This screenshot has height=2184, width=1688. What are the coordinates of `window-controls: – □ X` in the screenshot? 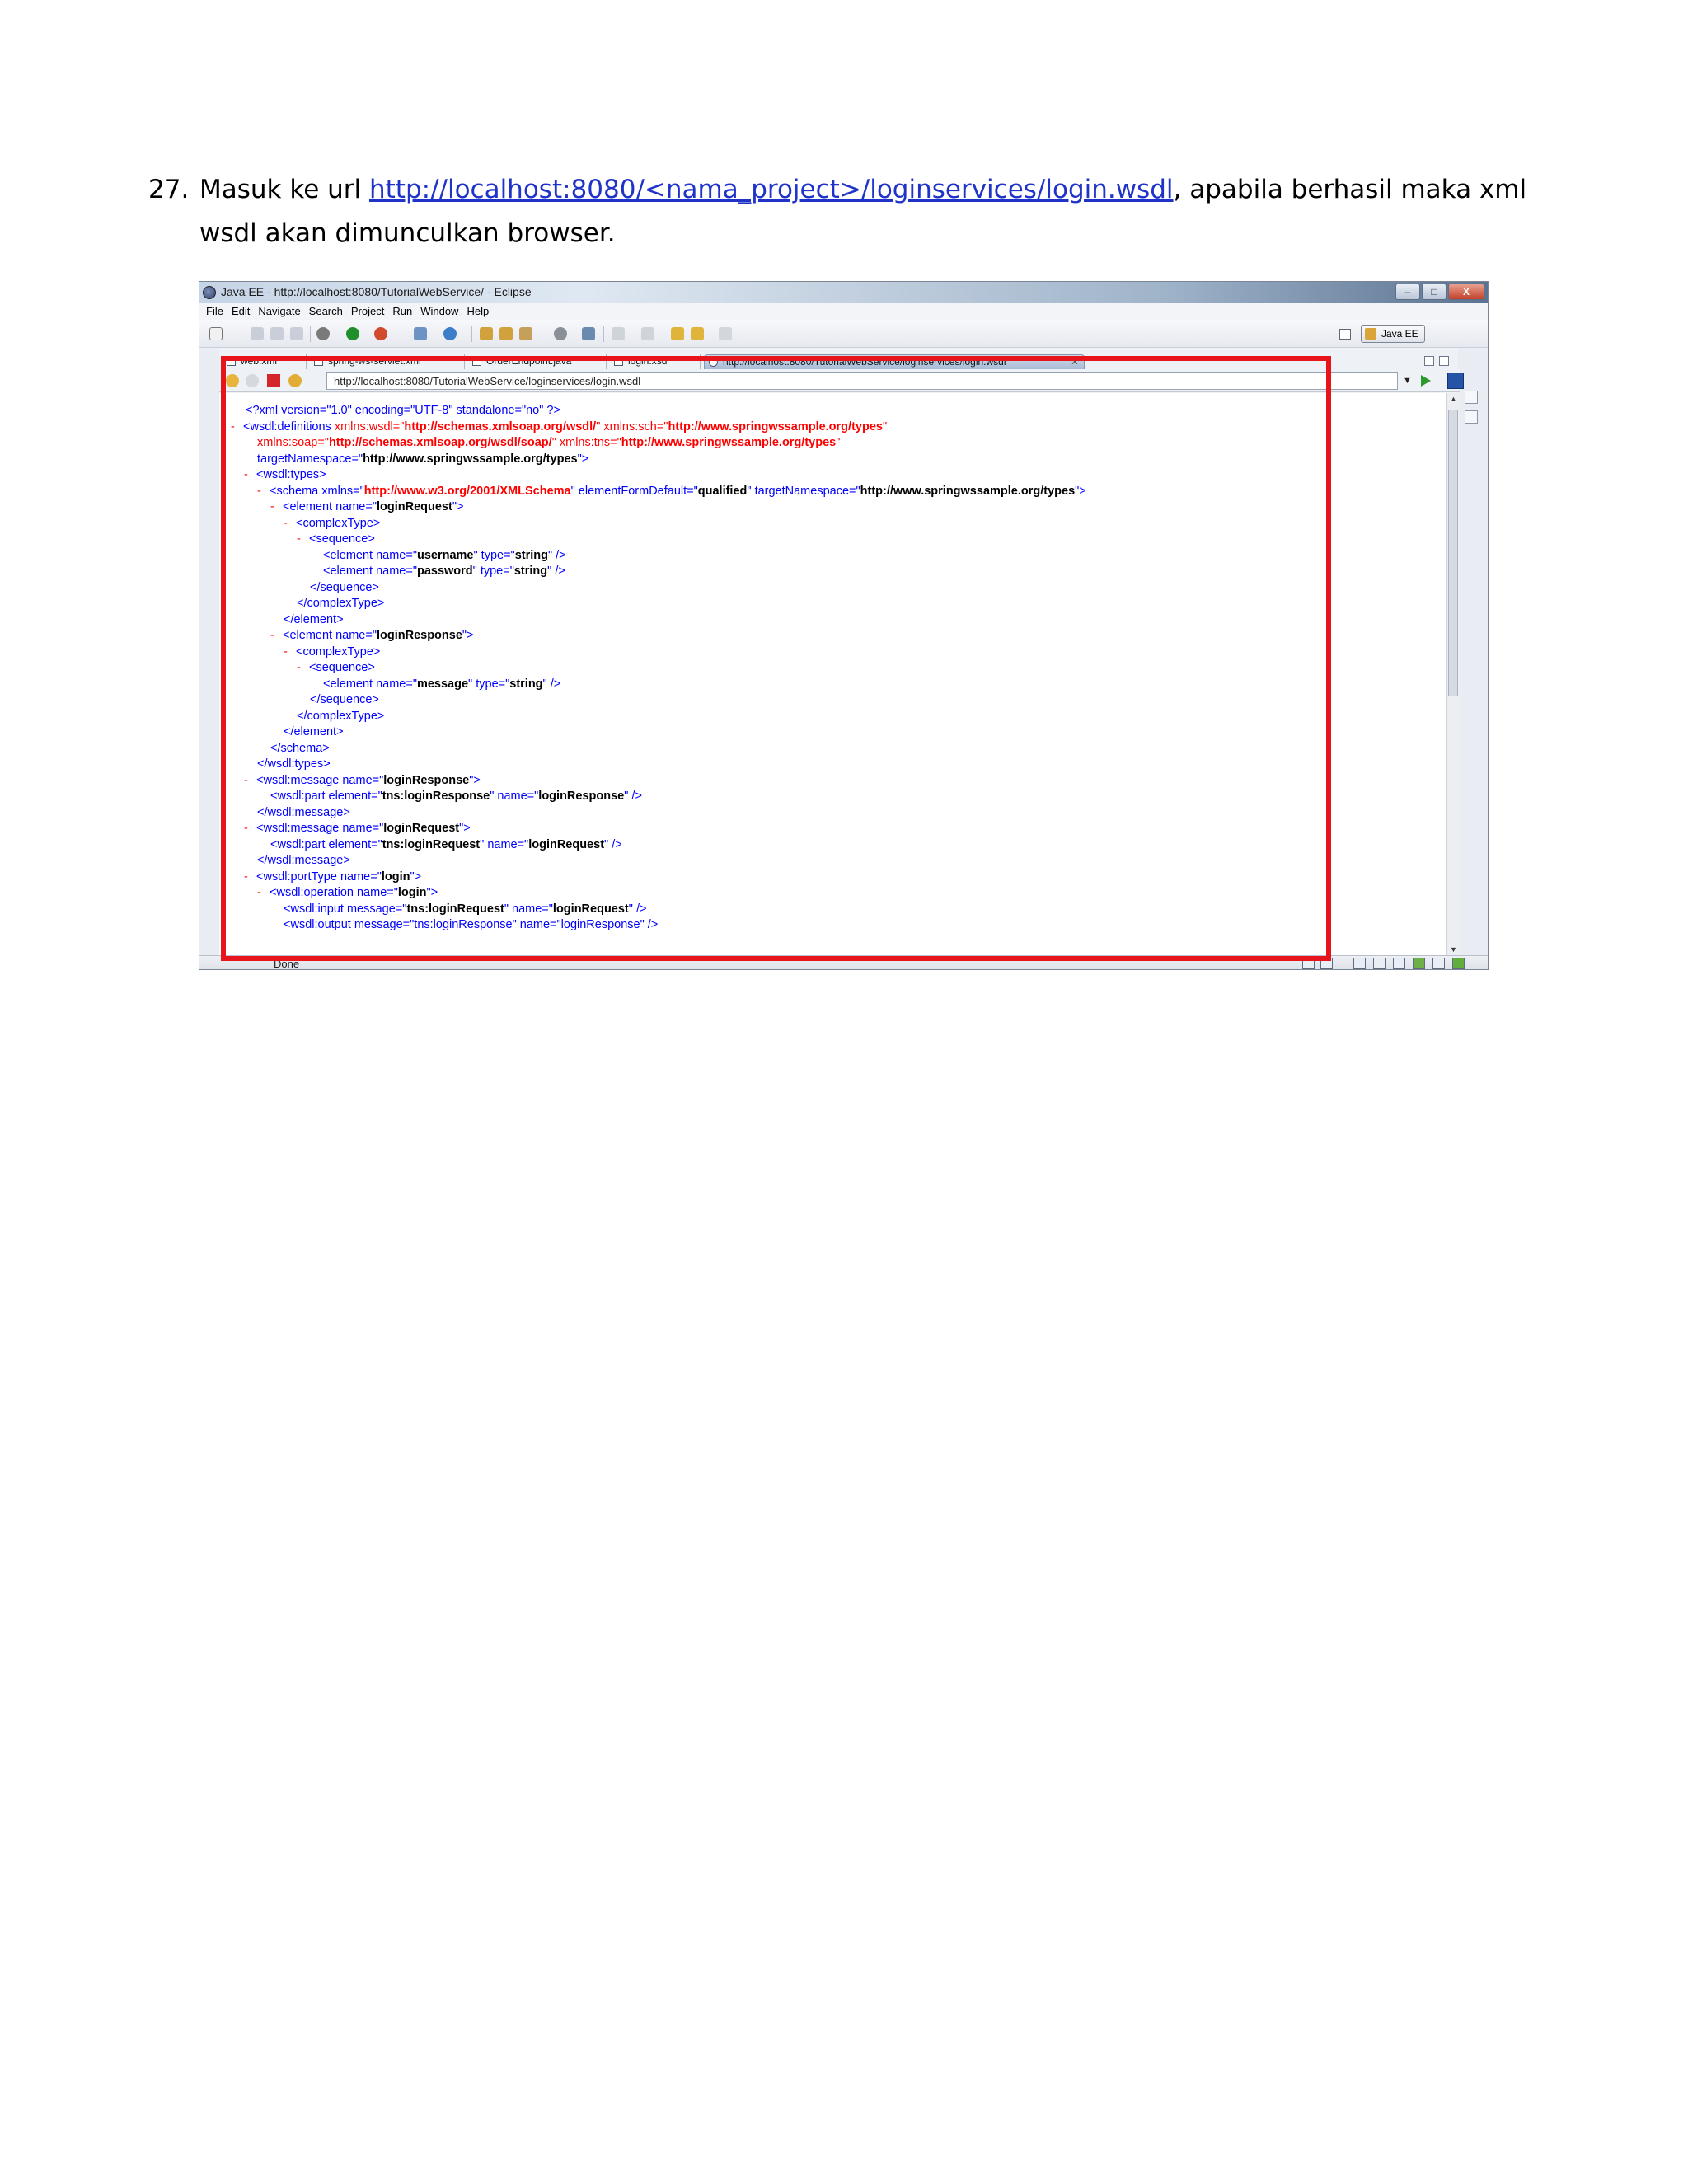 It's located at (1439, 292).